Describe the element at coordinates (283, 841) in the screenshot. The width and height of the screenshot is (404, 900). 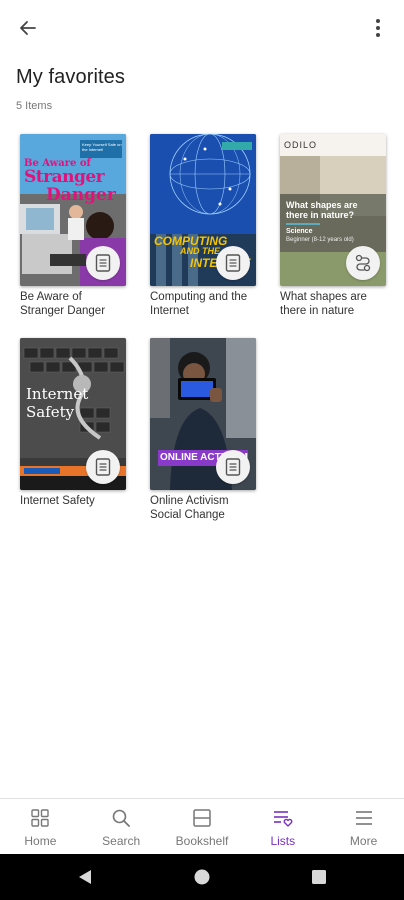
I see `nav-label: Lists` at that location.